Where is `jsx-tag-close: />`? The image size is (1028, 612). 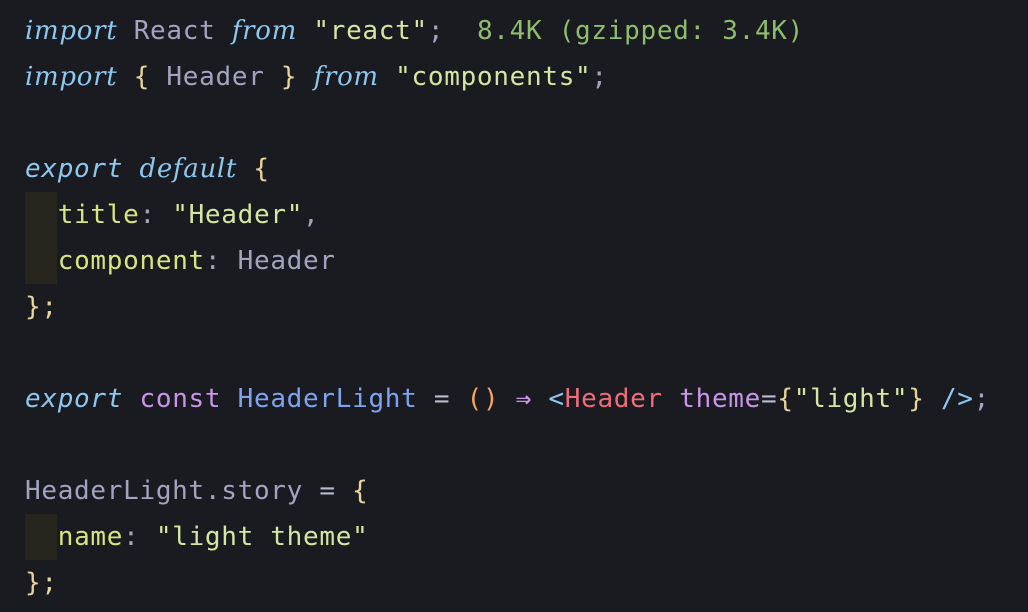 jsx-tag-close: /> is located at coordinates (957, 399).